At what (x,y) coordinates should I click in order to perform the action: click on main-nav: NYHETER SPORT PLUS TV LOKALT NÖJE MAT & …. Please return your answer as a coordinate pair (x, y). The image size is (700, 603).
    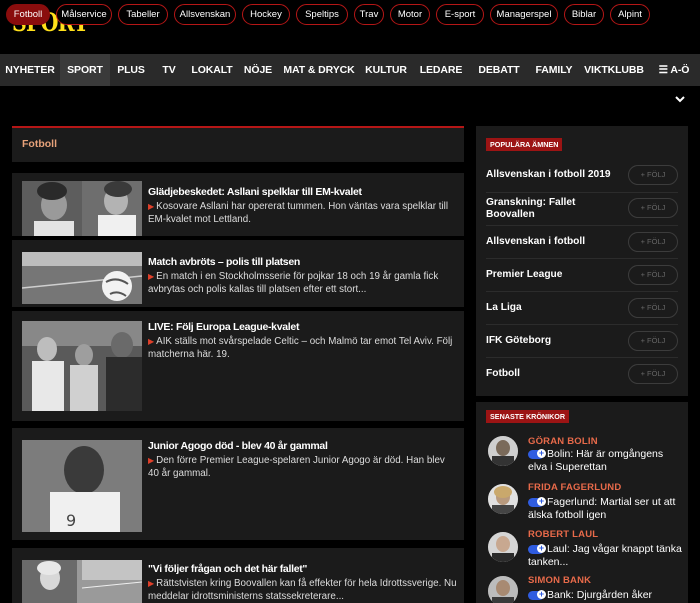
    Looking at the image, I should click on (350, 70).